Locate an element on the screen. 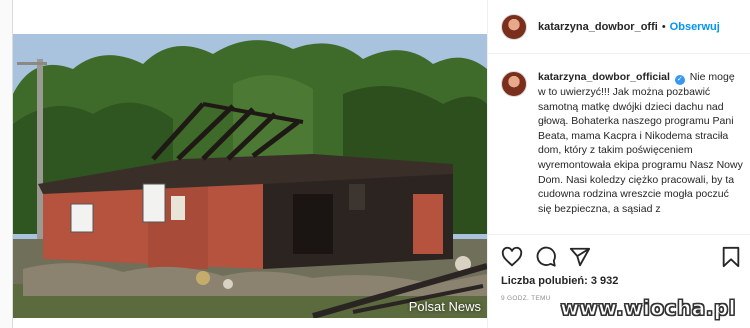 This screenshot has width=750, height=328. likes-count: Liczba polubień: 3 932 is located at coordinates (559, 281).